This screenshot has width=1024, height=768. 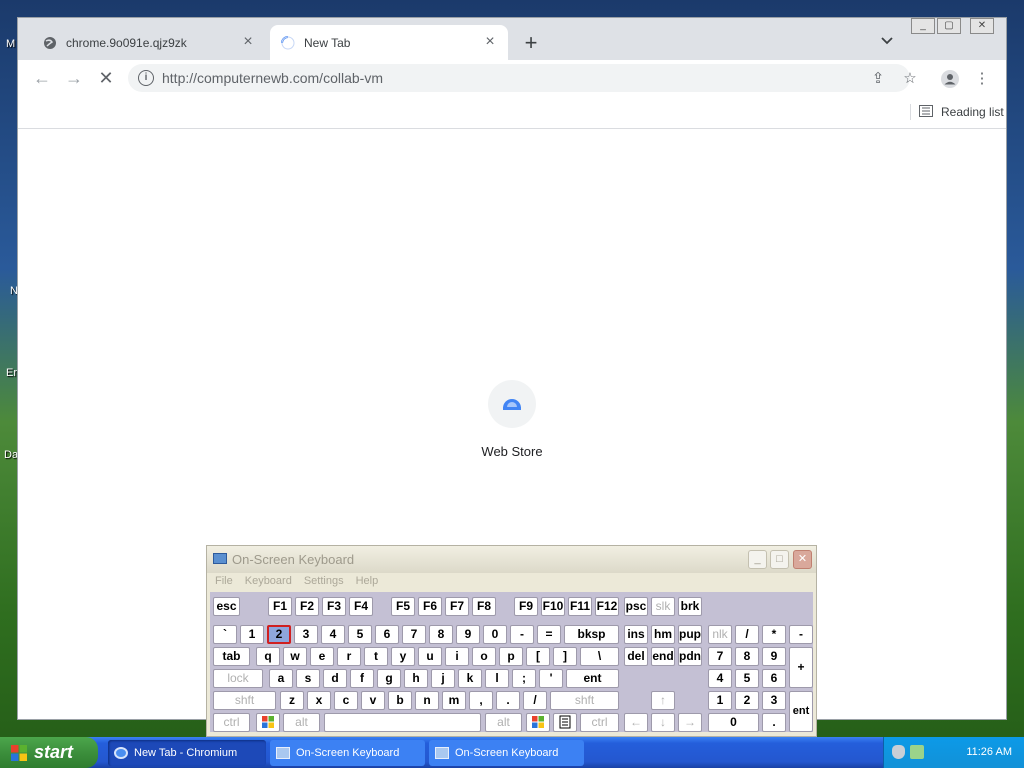 What do you see at coordinates (503, 722) in the screenshot?
I see `key-right-alt: alt` at bounding box center [503, 722].